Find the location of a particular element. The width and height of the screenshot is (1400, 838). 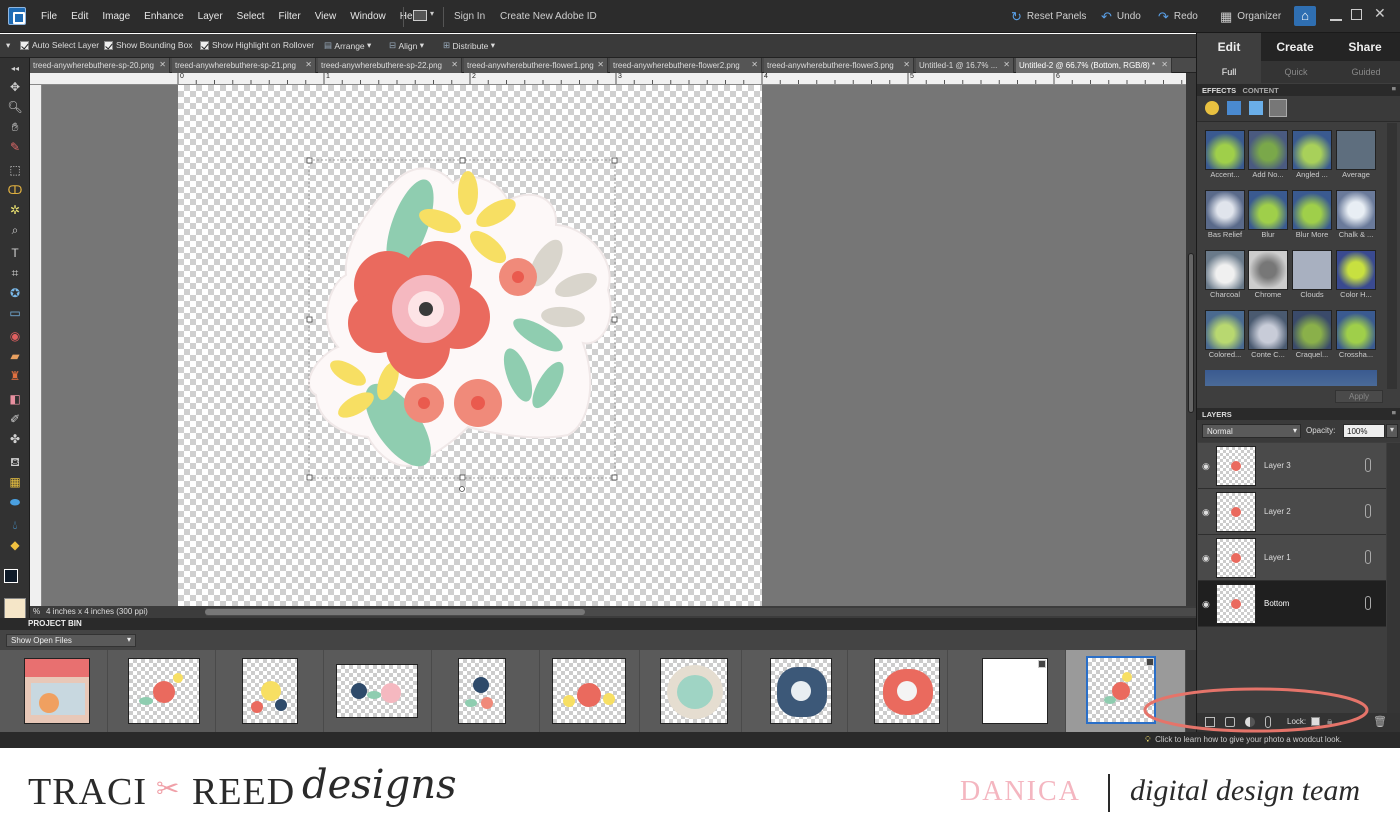

tab-sp-20: treed-anywherebuthere-sp-20.png ✕ is located at coordinates (100, 65).